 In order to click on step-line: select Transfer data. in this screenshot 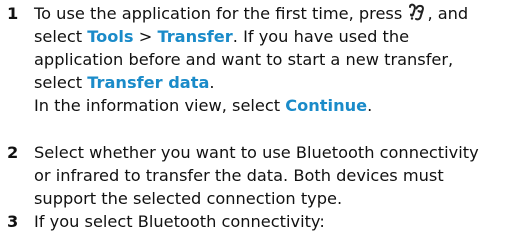, I will do `click(280, 82)`.